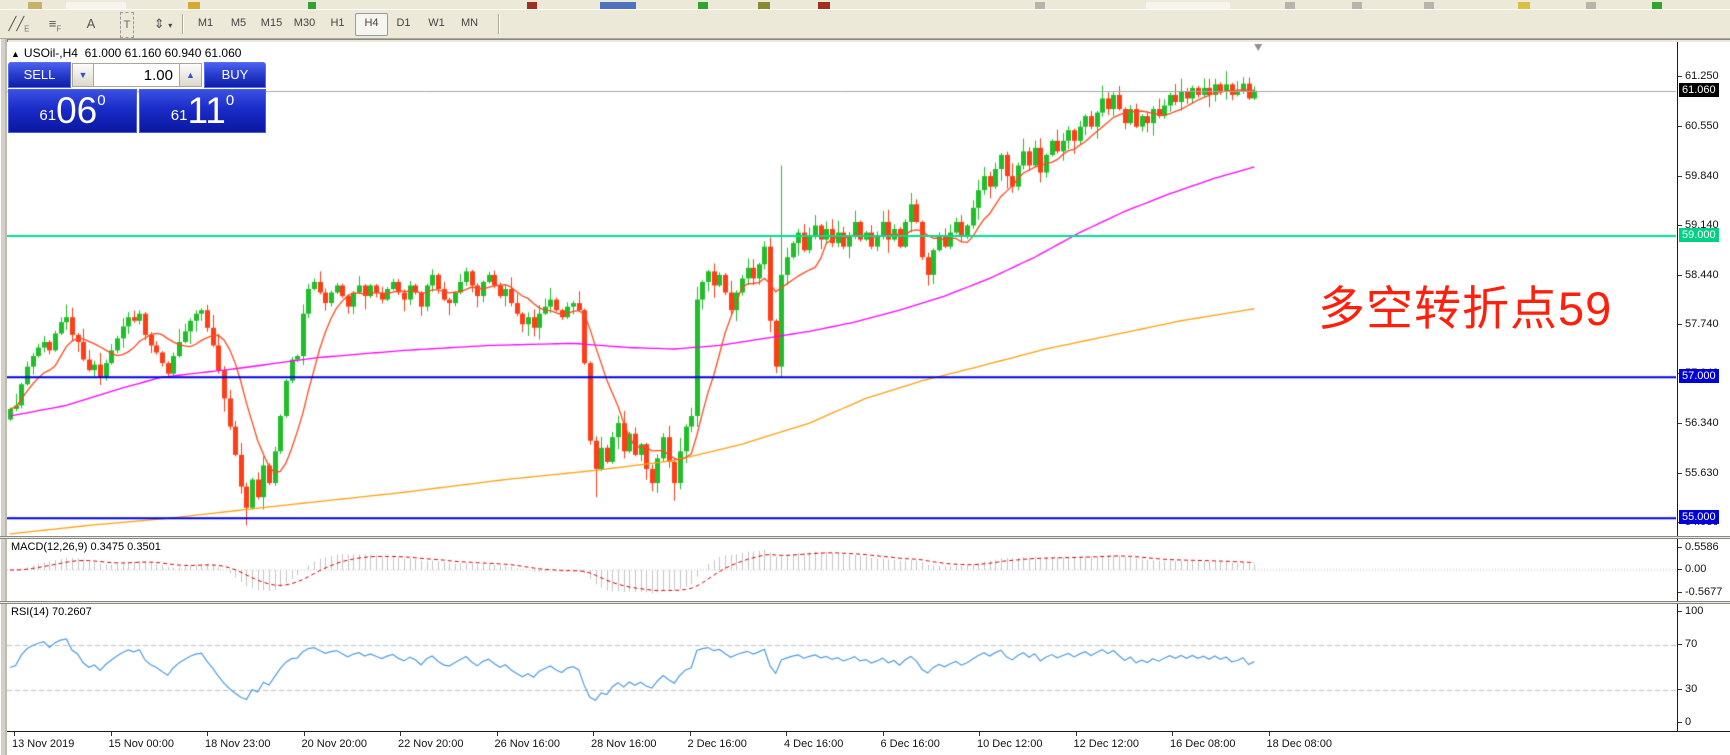  What do you see at coordinates (19, 24) in the screenshot?
I see `trendline-e-icon: ╱╱E` at bounding box center [19, 24].